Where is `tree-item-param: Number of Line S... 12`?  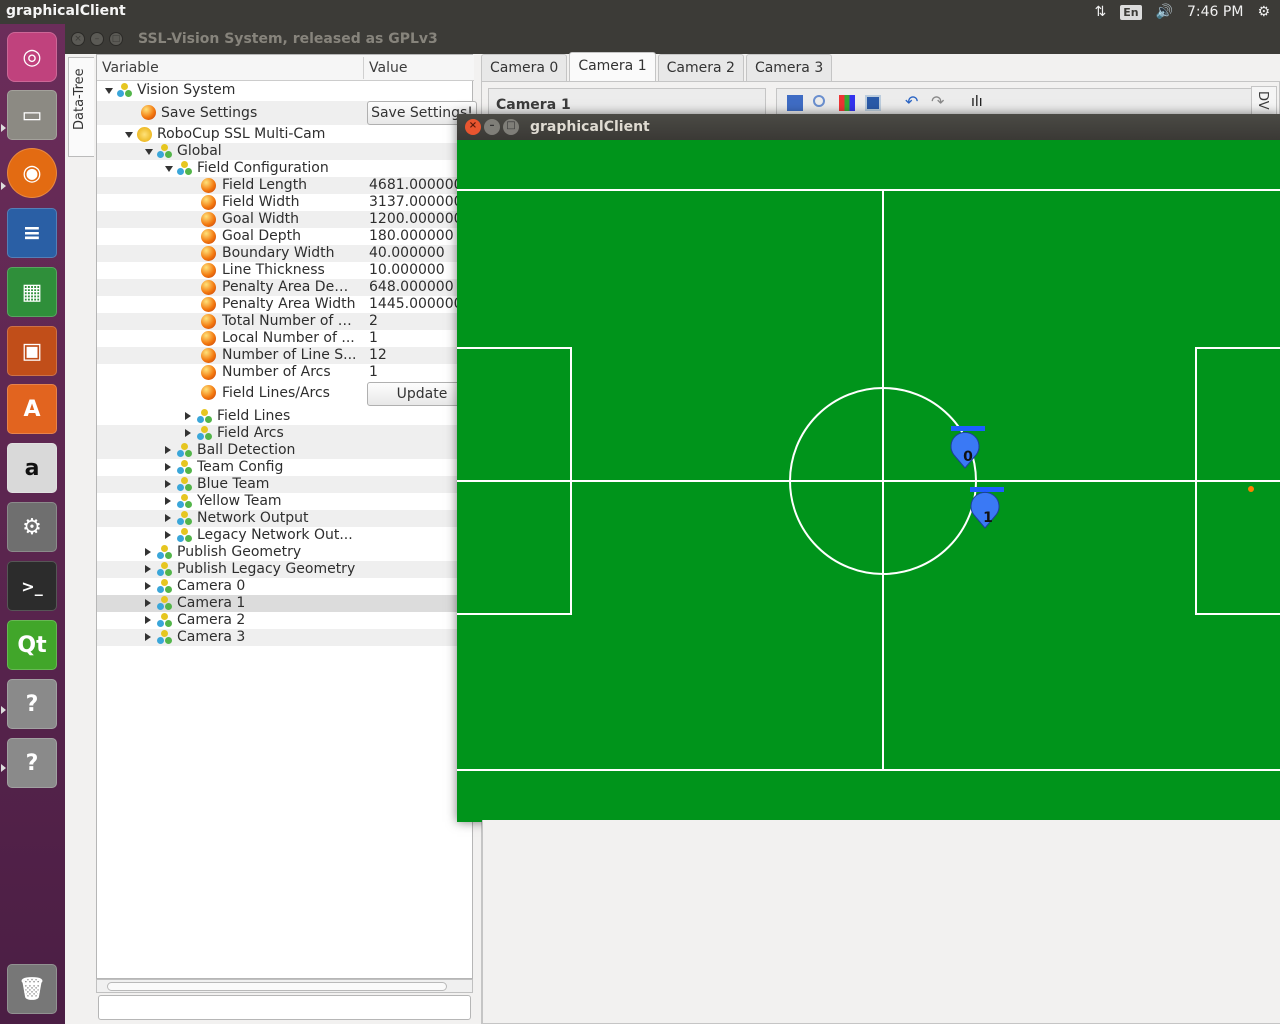
tree-item-param: Number of Line S... 12 is located at coordinates (285, 355).